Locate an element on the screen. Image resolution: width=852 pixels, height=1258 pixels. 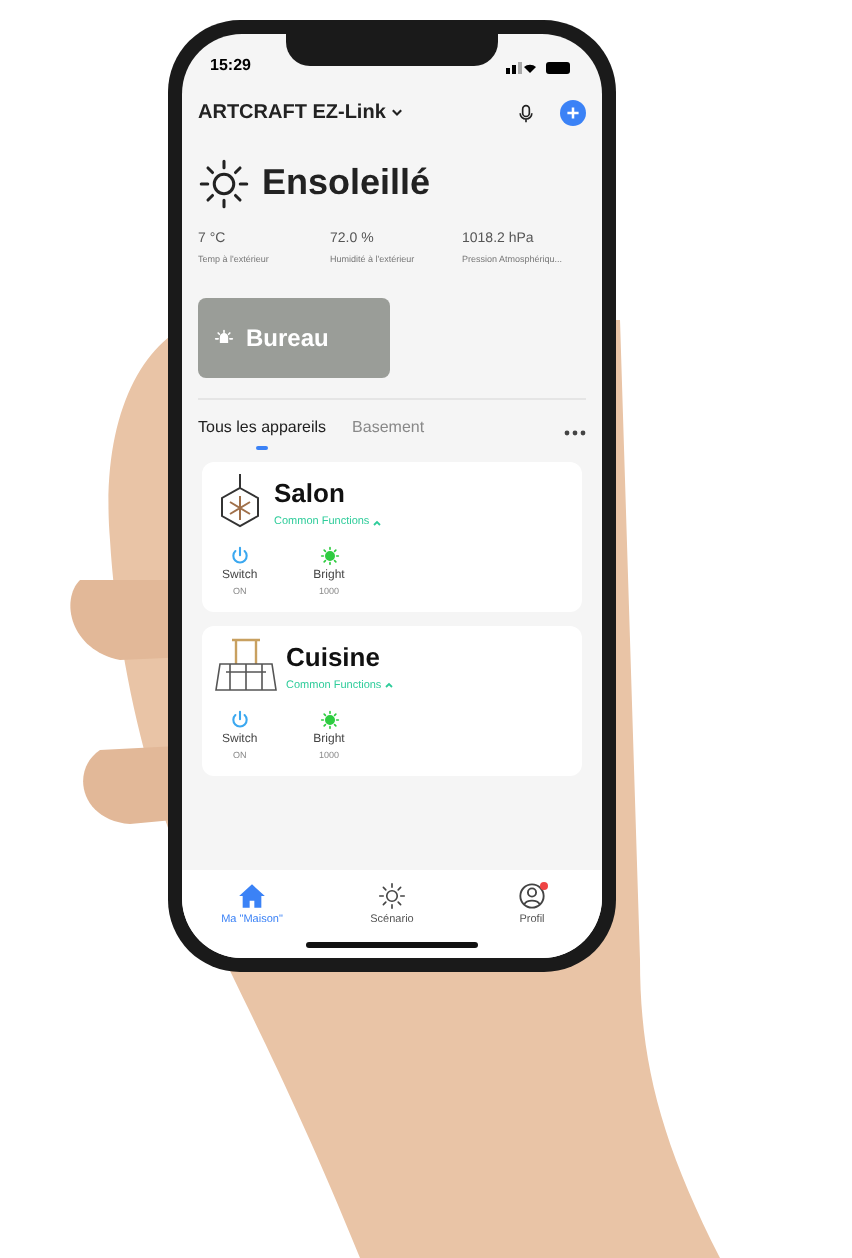
app-title: ARTCRAFT EZ-Link is located at coordinates (292, 113).